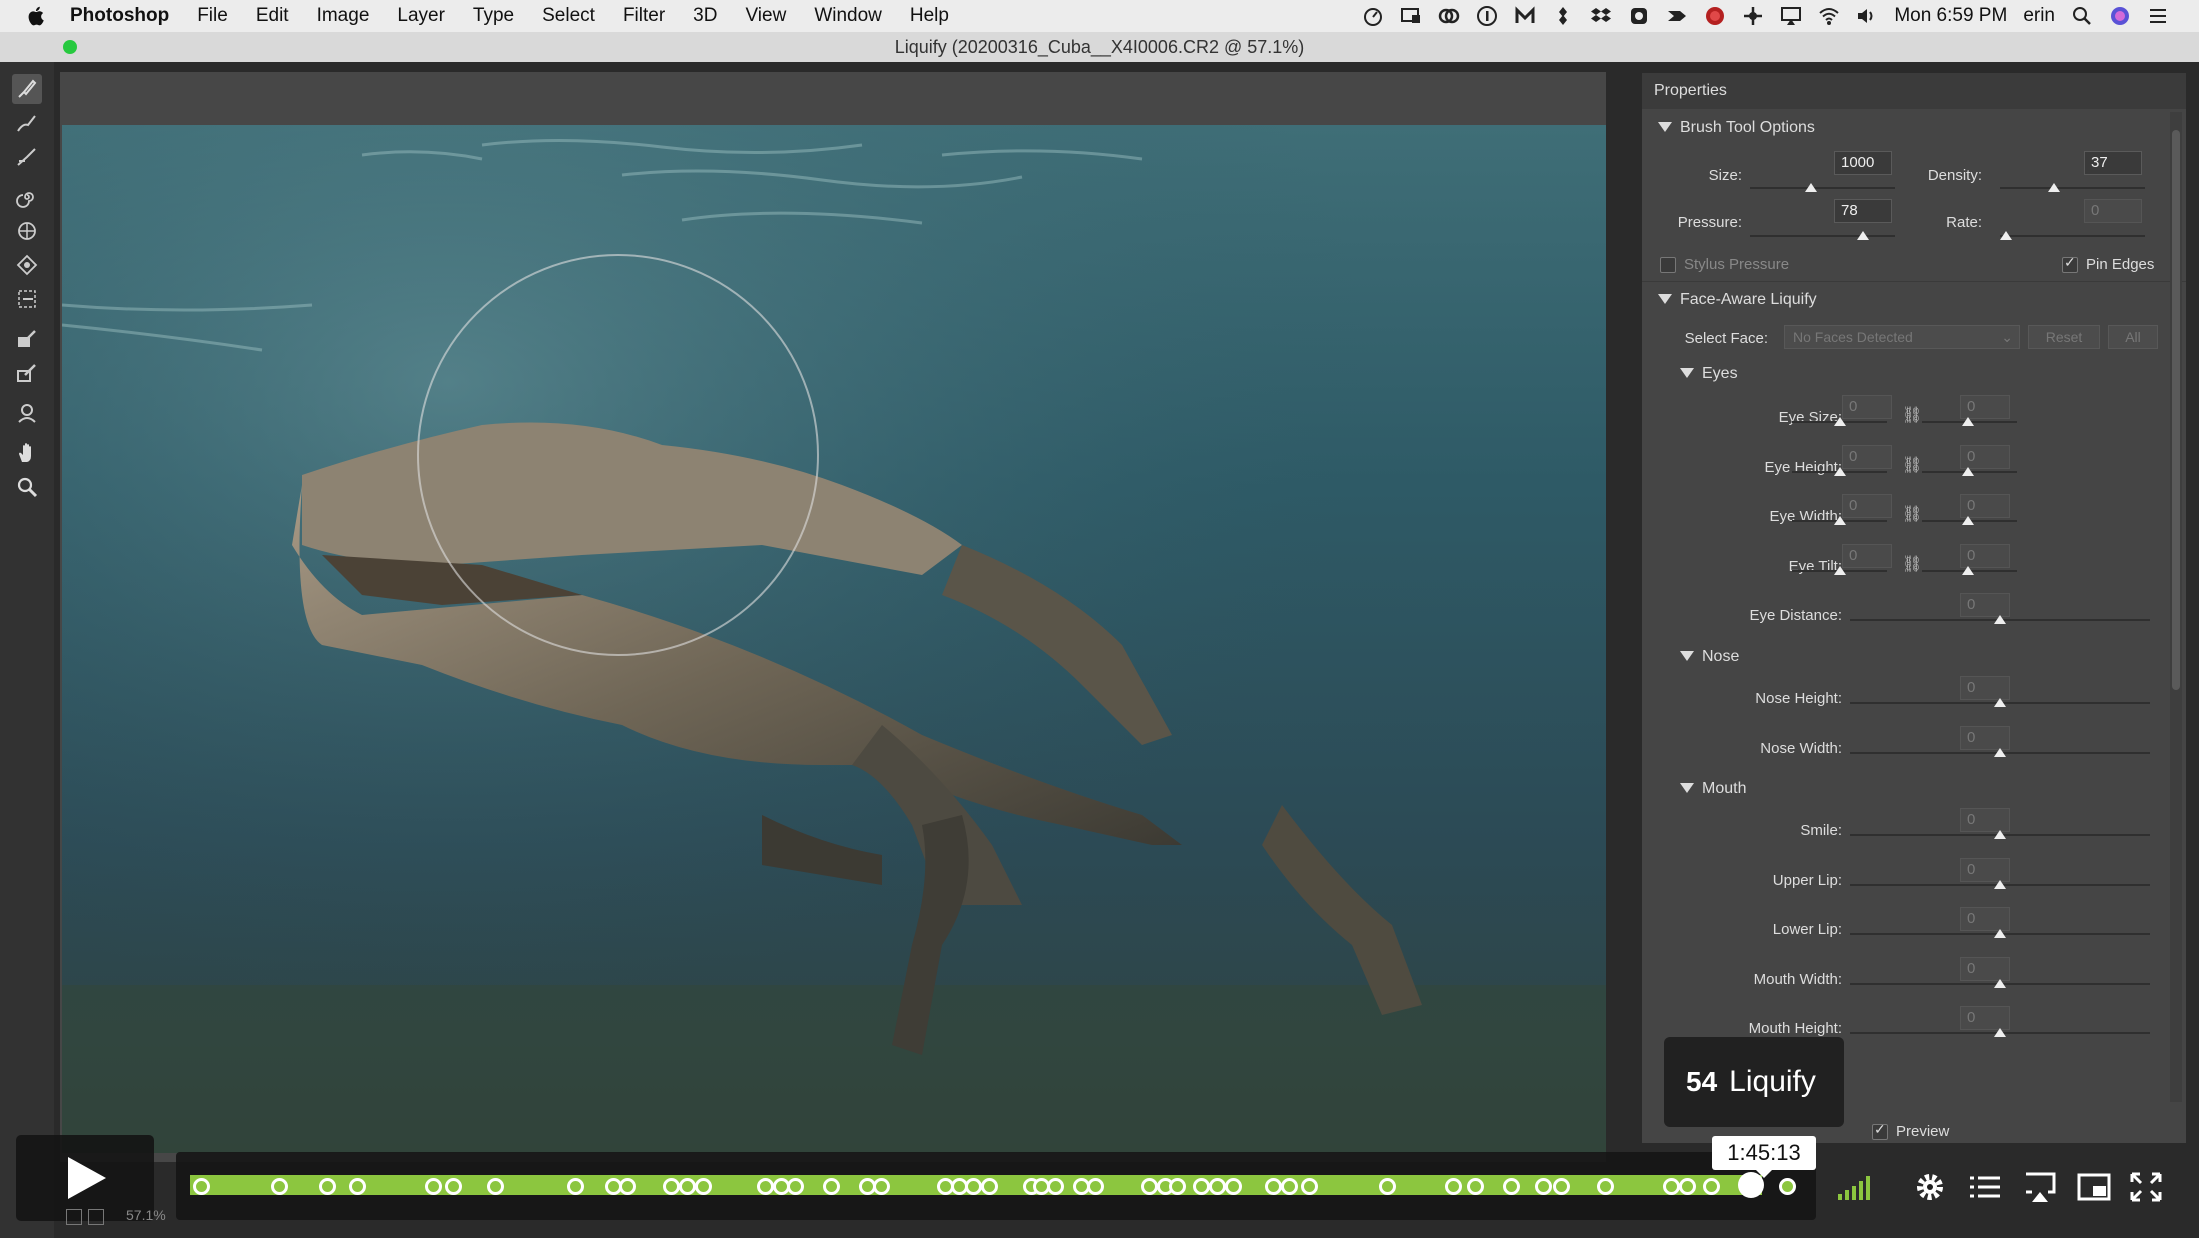 The height and width of the screenshot is (1238, 2199). Describe the element at coordinates (146, 1215) in the screenshot. I see `zoom-level: 57.1%` at that location.